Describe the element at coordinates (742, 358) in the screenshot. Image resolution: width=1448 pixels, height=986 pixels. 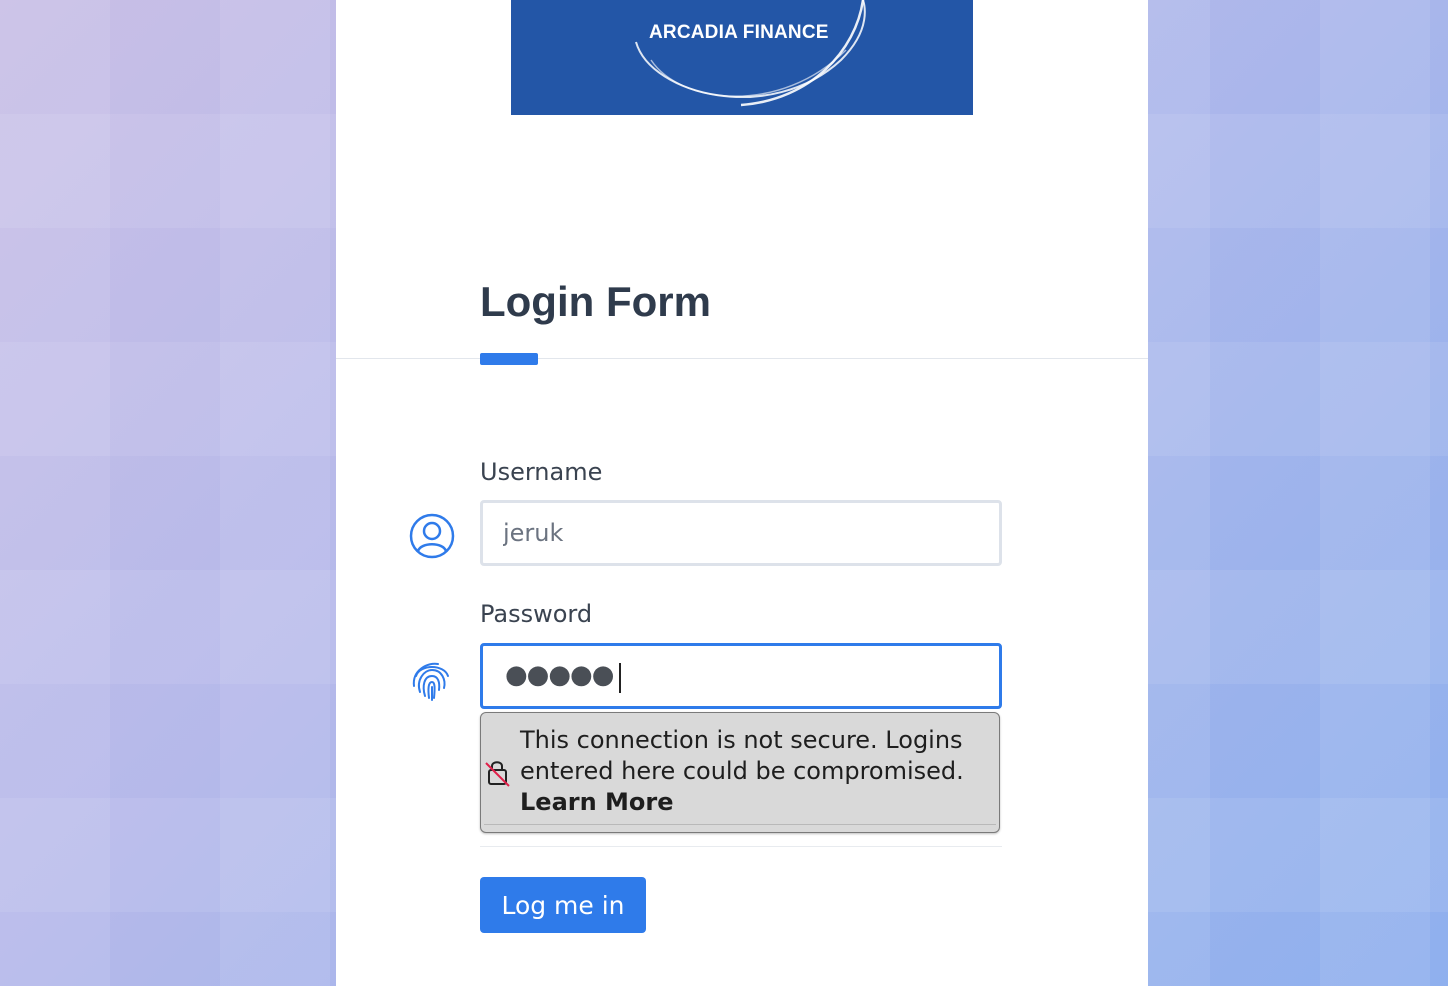
I see `header-divider` at that location.